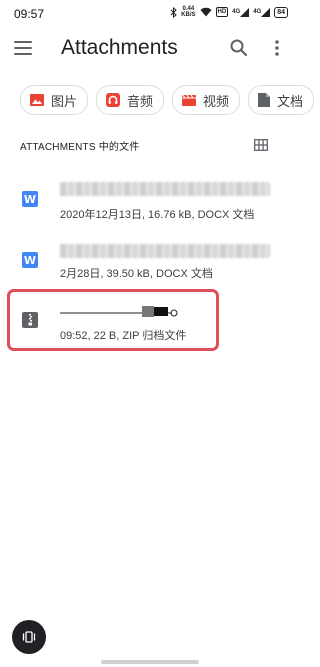 Image resolution: width=320 pixels, height=667 pixels. What do you see at coordinates (150, 14) in the screenshot?
I see `status-bar: 09:57 0.44 KB/S HD 4G 4G 84` at bounding box center [150, 14].